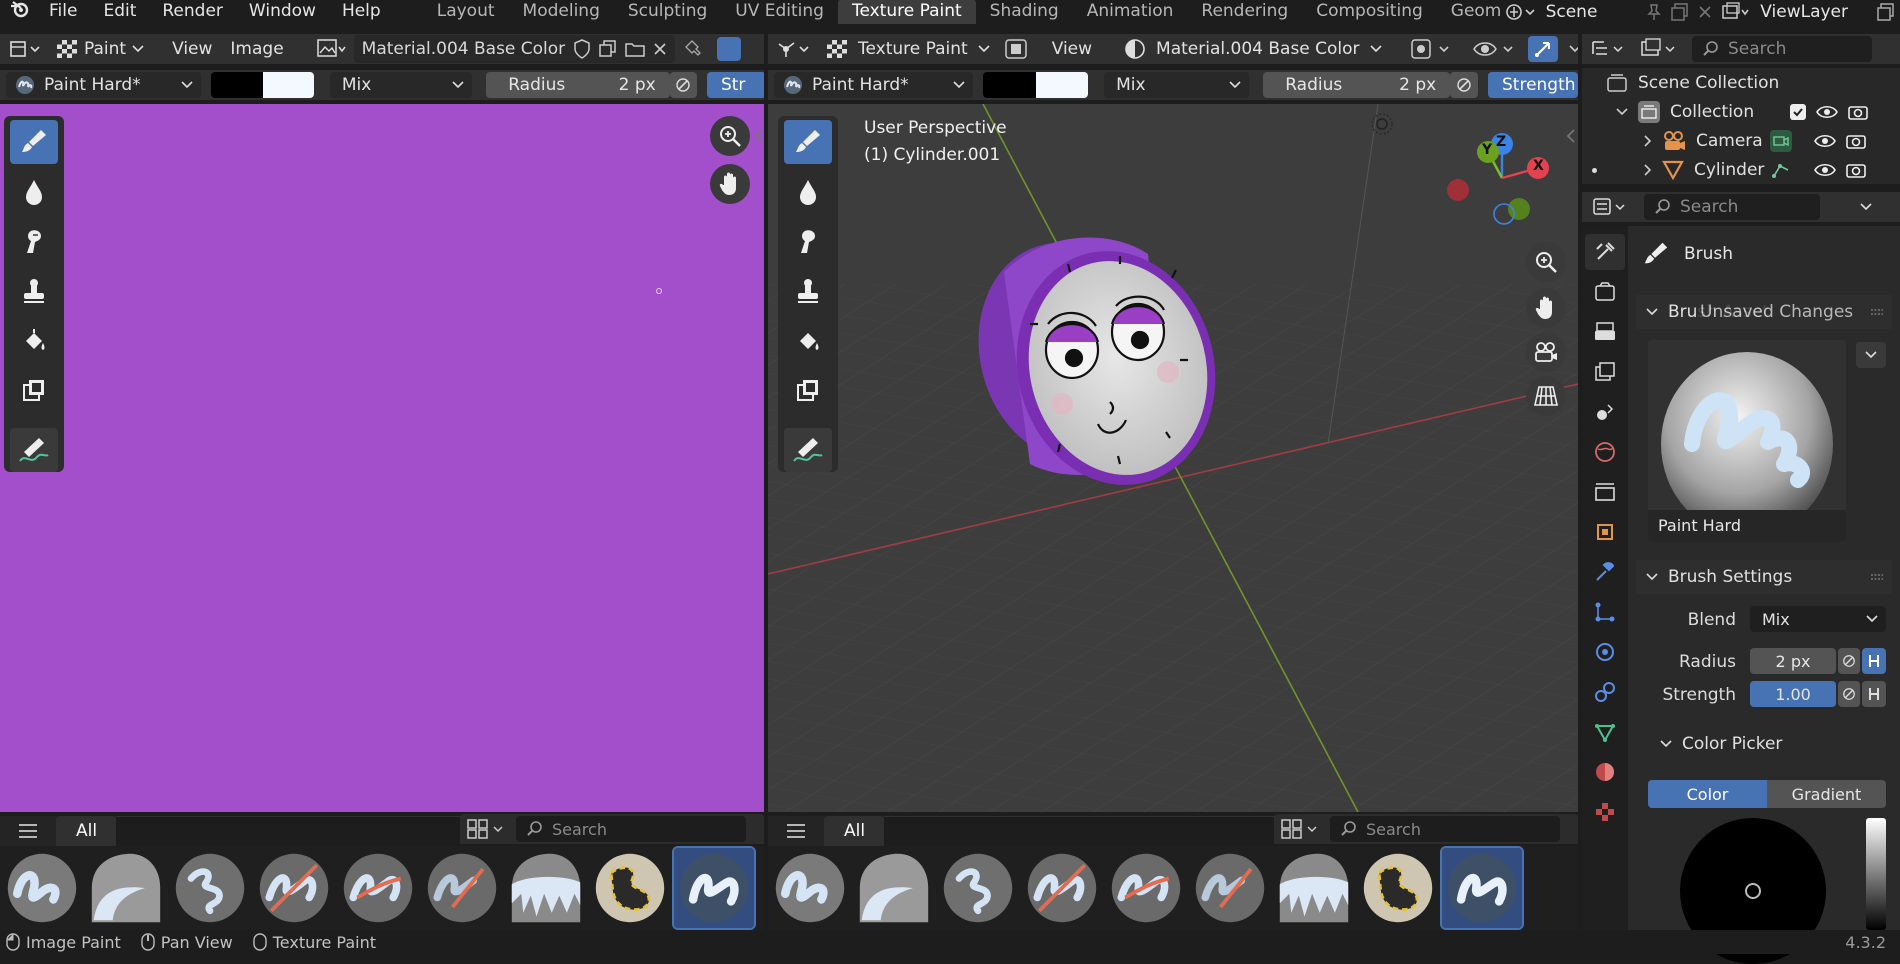  What do you see at coordinates (1469, 12) in the screenshot?
I see `workspace-tab-geometry: Geomet` at bounding box center [1469, 12].